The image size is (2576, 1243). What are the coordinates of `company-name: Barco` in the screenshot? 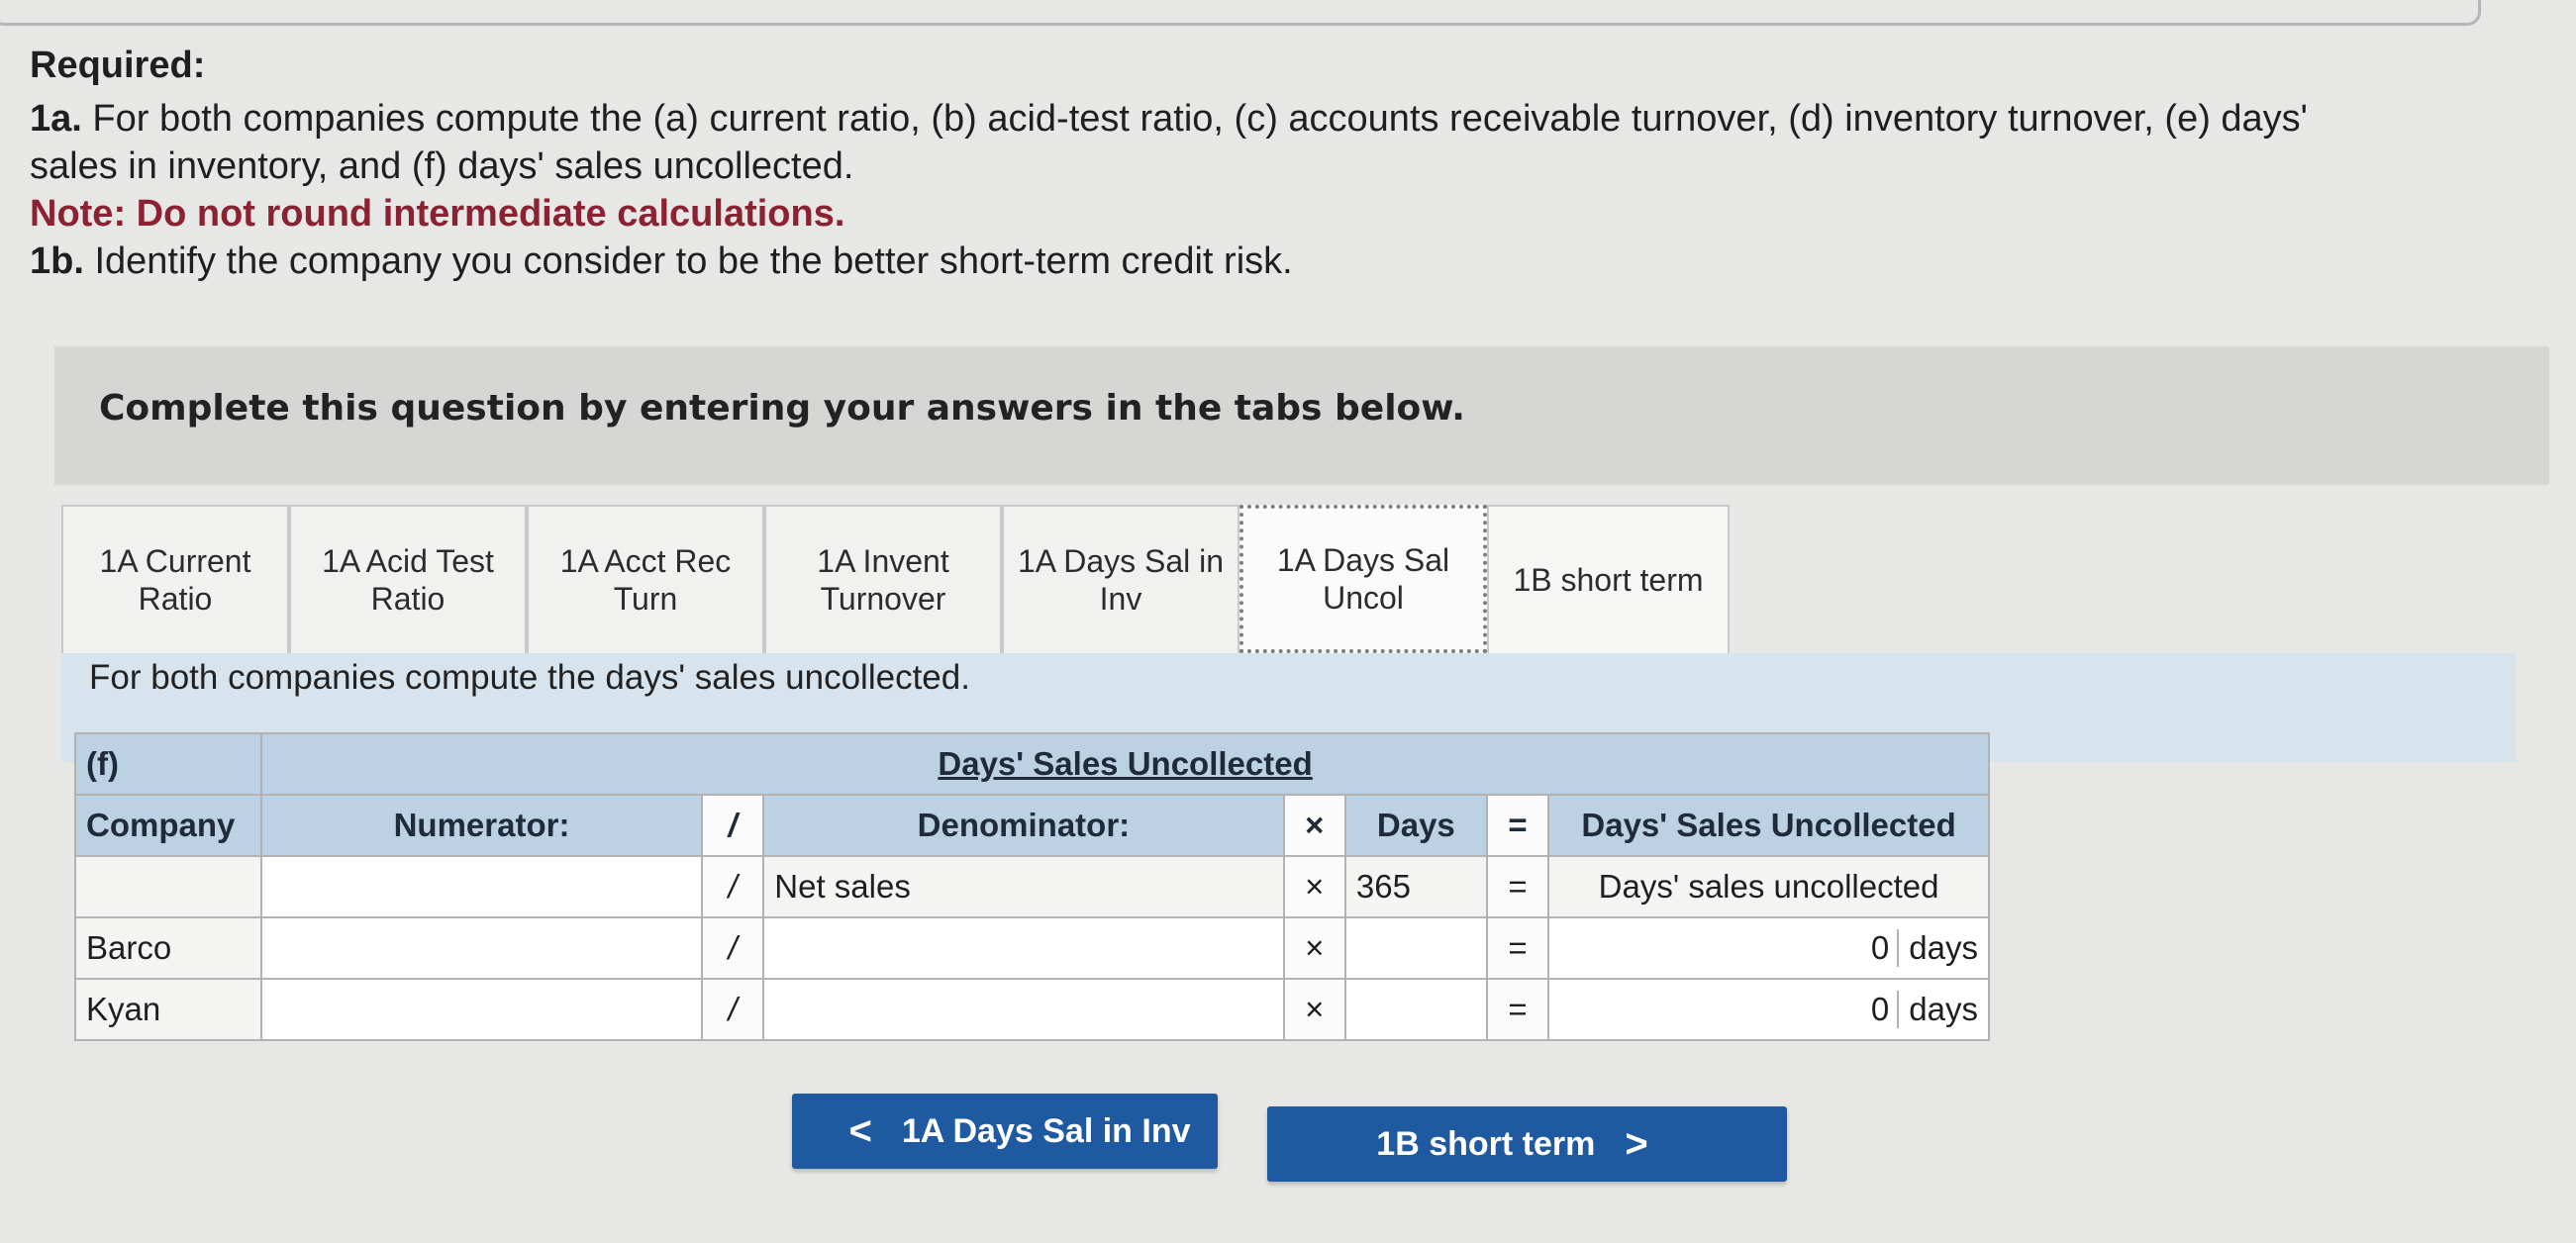 It's located at (168, 948).